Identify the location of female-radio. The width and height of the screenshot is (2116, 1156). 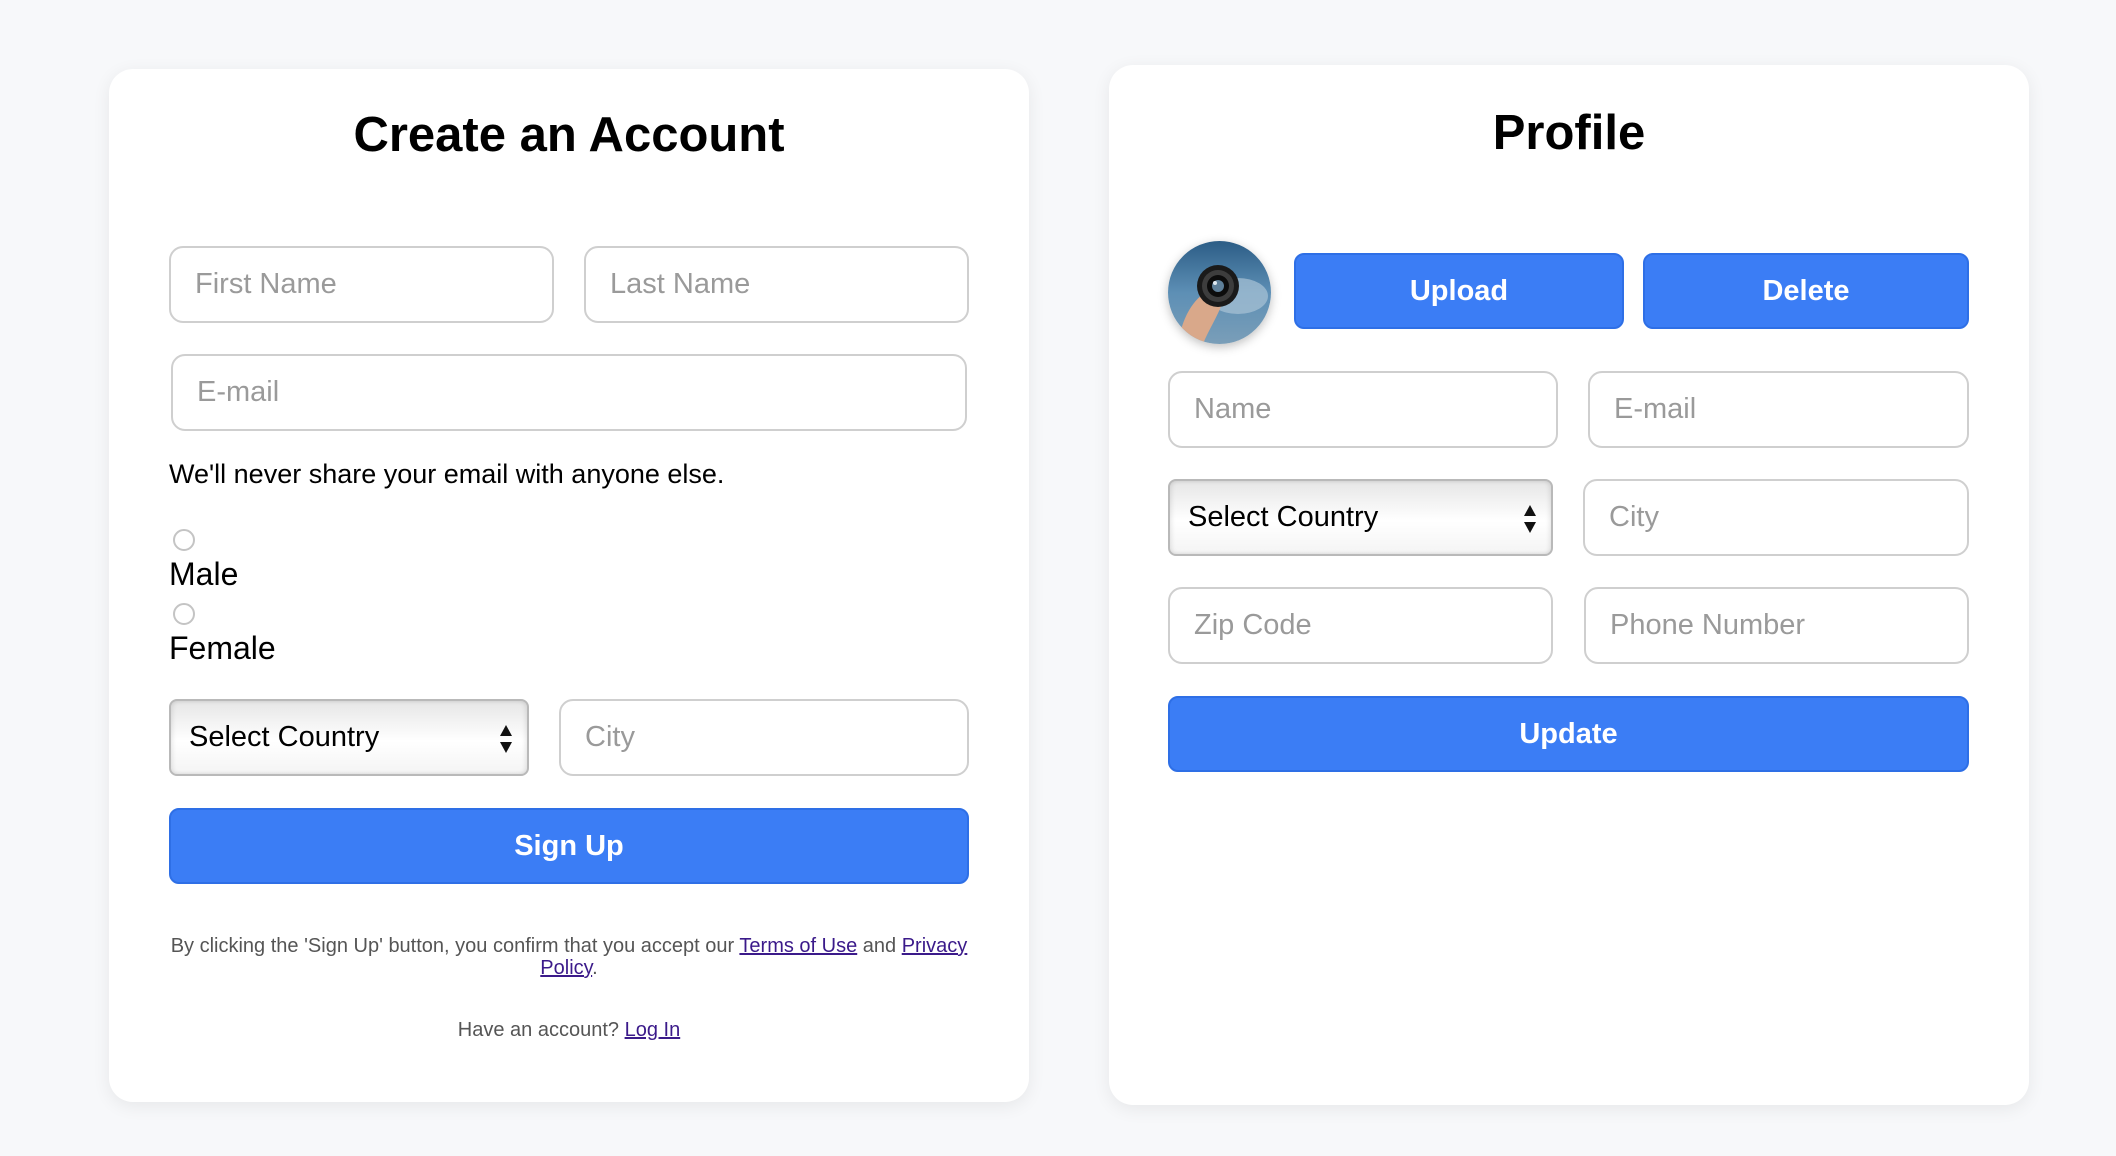
(184, 614).